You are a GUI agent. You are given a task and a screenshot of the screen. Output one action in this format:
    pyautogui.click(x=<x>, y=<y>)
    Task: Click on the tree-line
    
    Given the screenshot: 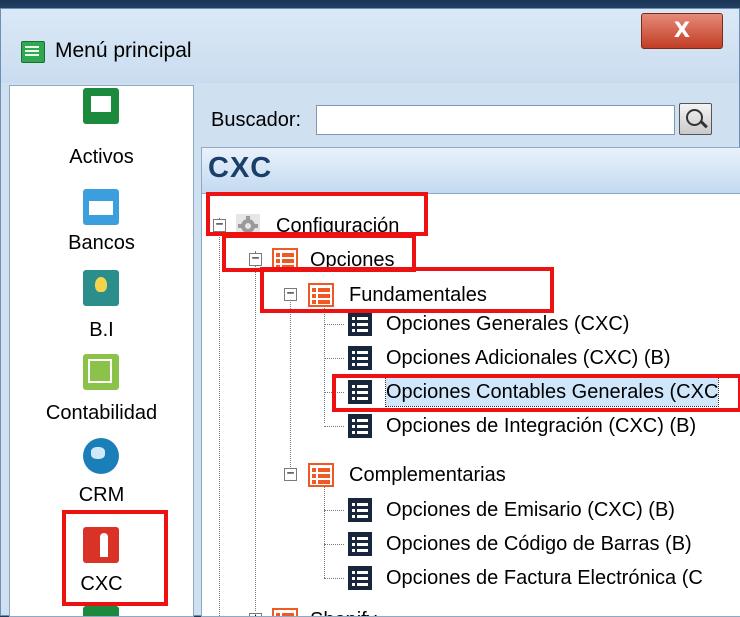 What is the action you would take?
    pyautogui.click(x=324, y=526)
    